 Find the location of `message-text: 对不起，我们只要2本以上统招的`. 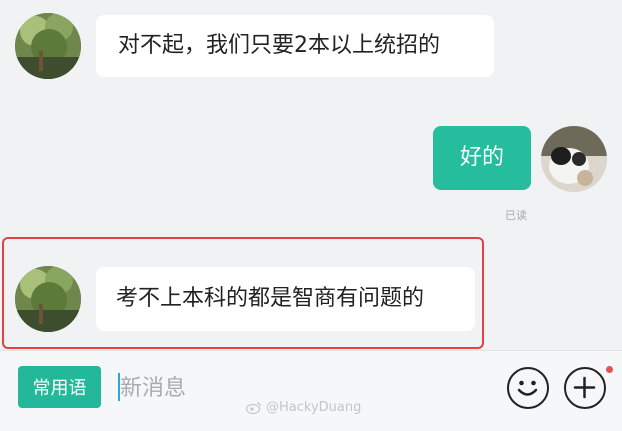

message-text: 对不起，我们只要2本以上统招的 is located at coordinates (279, 45).